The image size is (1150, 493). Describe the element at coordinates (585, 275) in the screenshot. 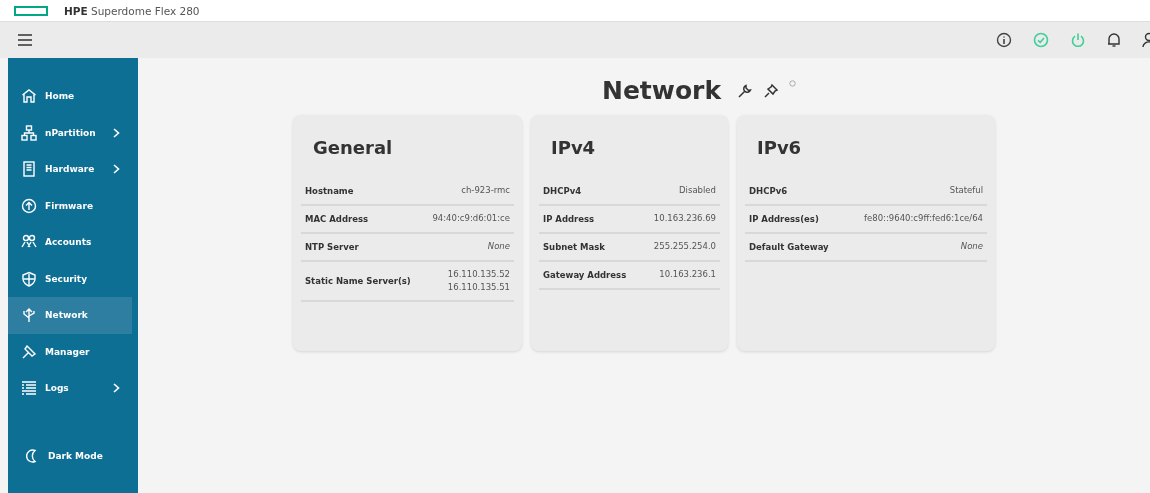

I see `field-label: Gateway Address` at that location.